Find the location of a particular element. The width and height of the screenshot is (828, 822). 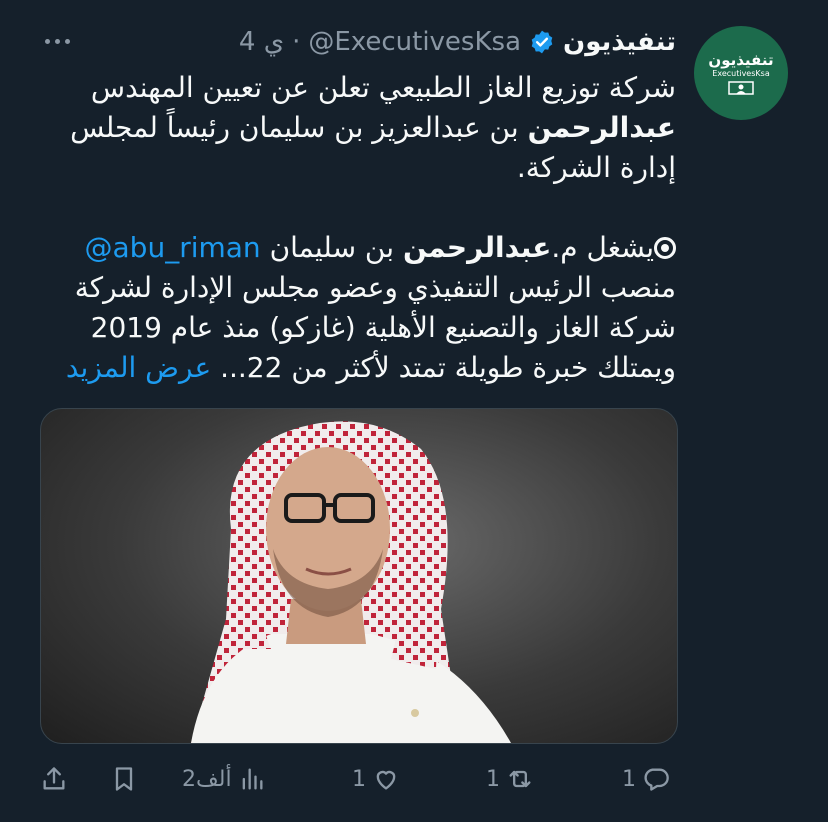

like-count: 1 is located at coordinates (359, 779).